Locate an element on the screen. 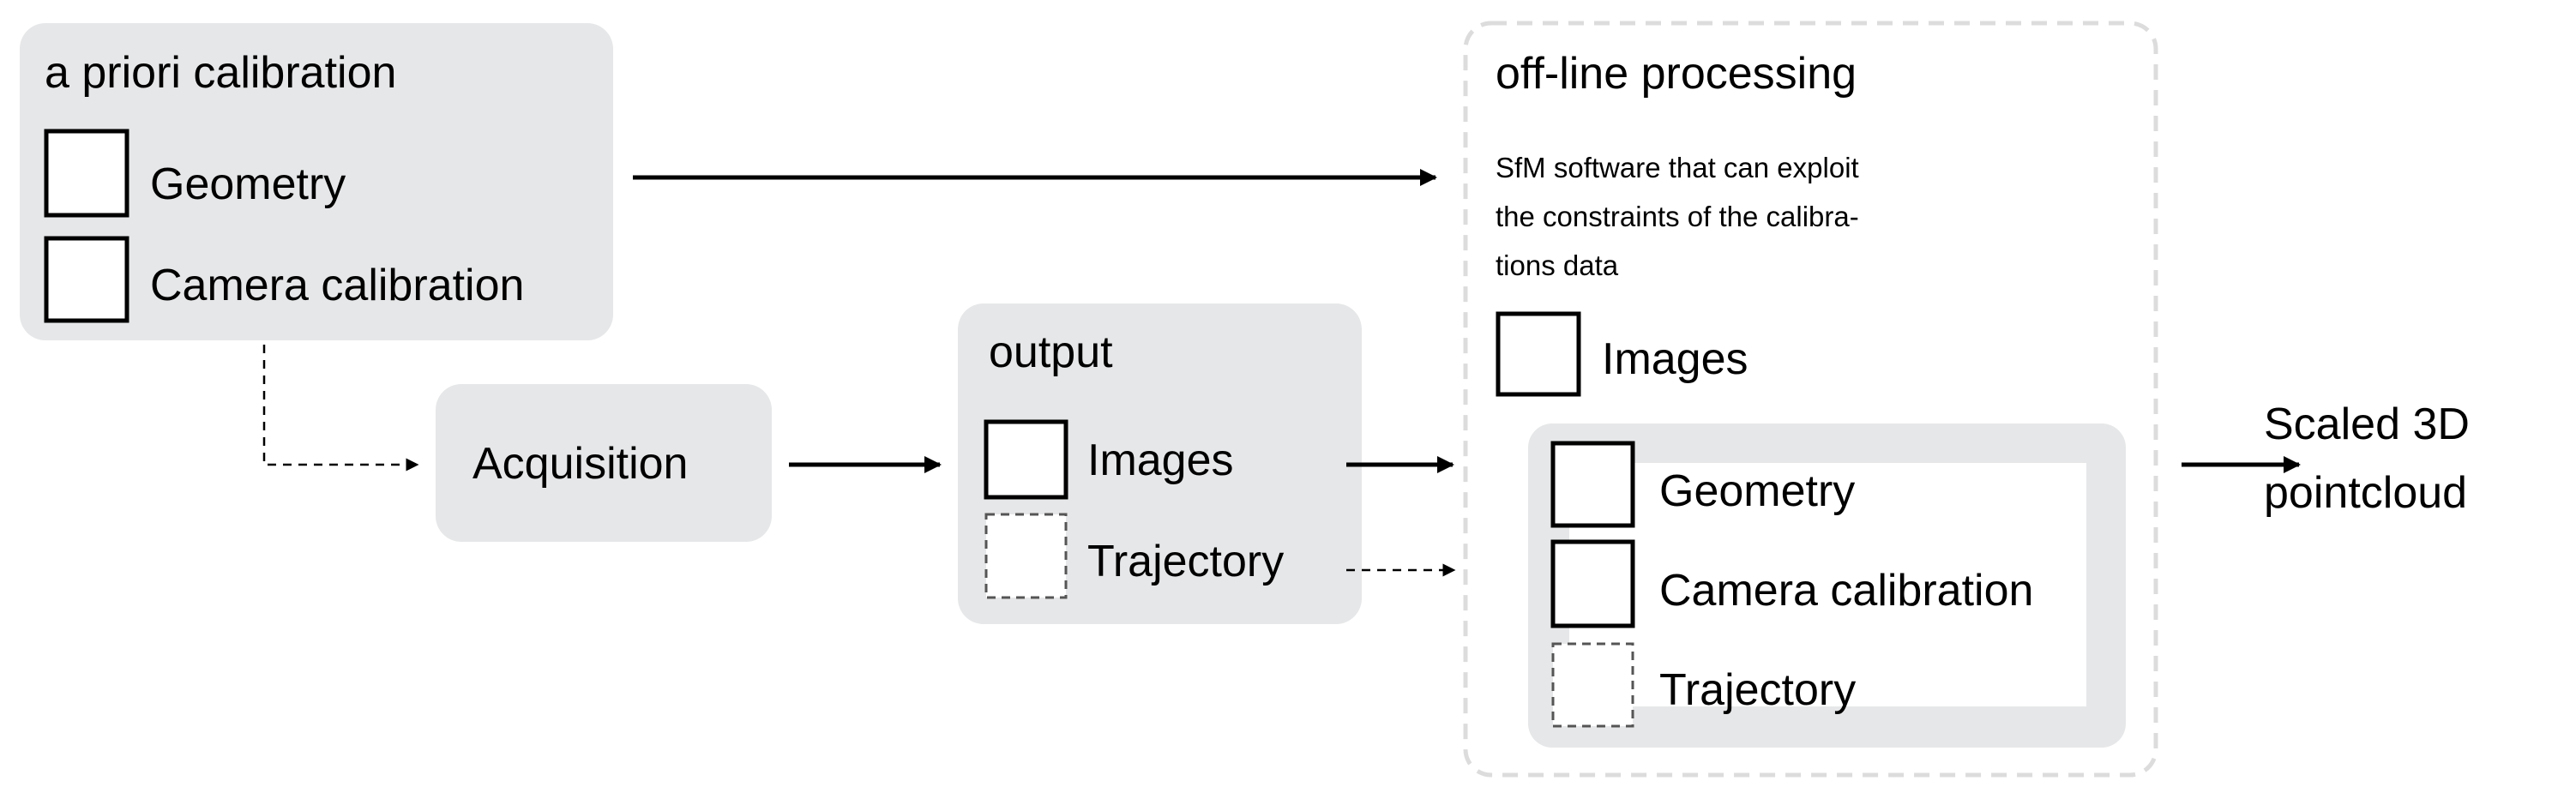 This screenshot has width=2576, height=805. apriori-item-geometry: Geometry is located at coordinates (248, 184).